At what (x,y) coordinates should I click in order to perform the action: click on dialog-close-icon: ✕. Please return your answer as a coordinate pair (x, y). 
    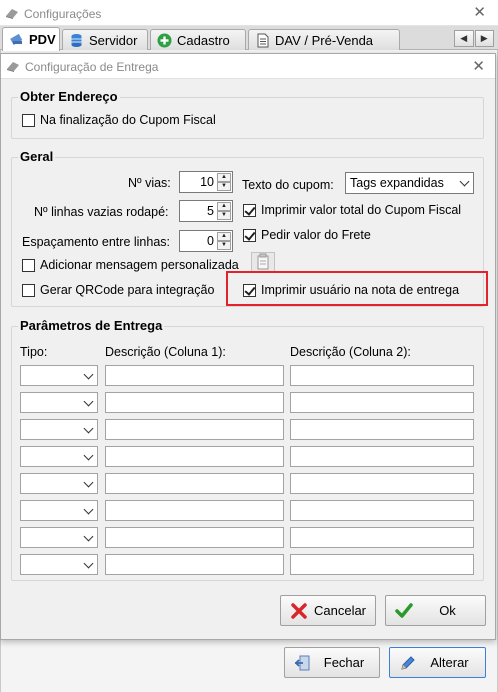
    Looking at the image, I should click on (478, 66).